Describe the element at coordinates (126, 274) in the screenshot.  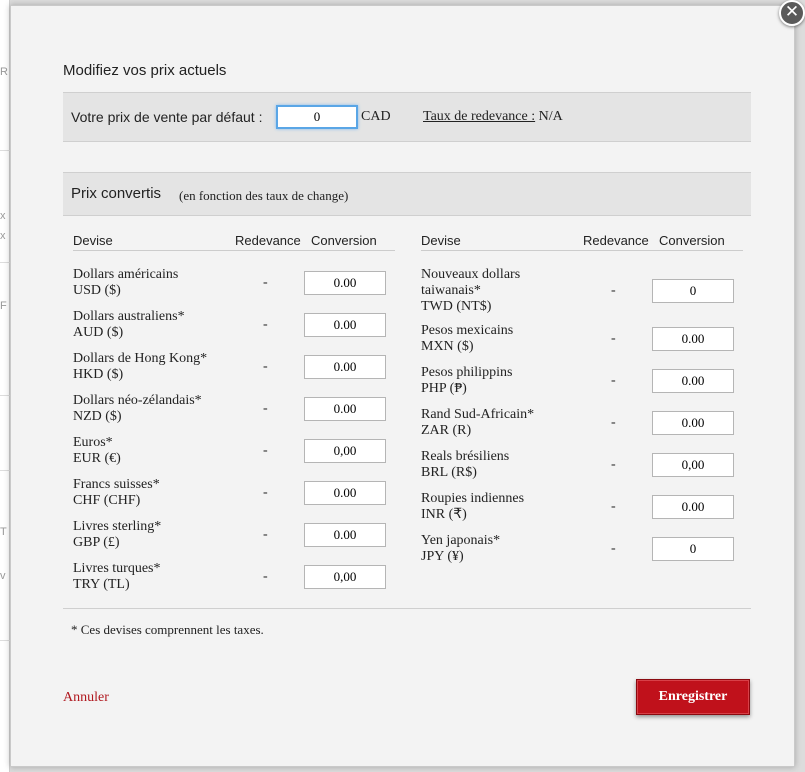
I see `currency-label: Dollars américains` at that location.